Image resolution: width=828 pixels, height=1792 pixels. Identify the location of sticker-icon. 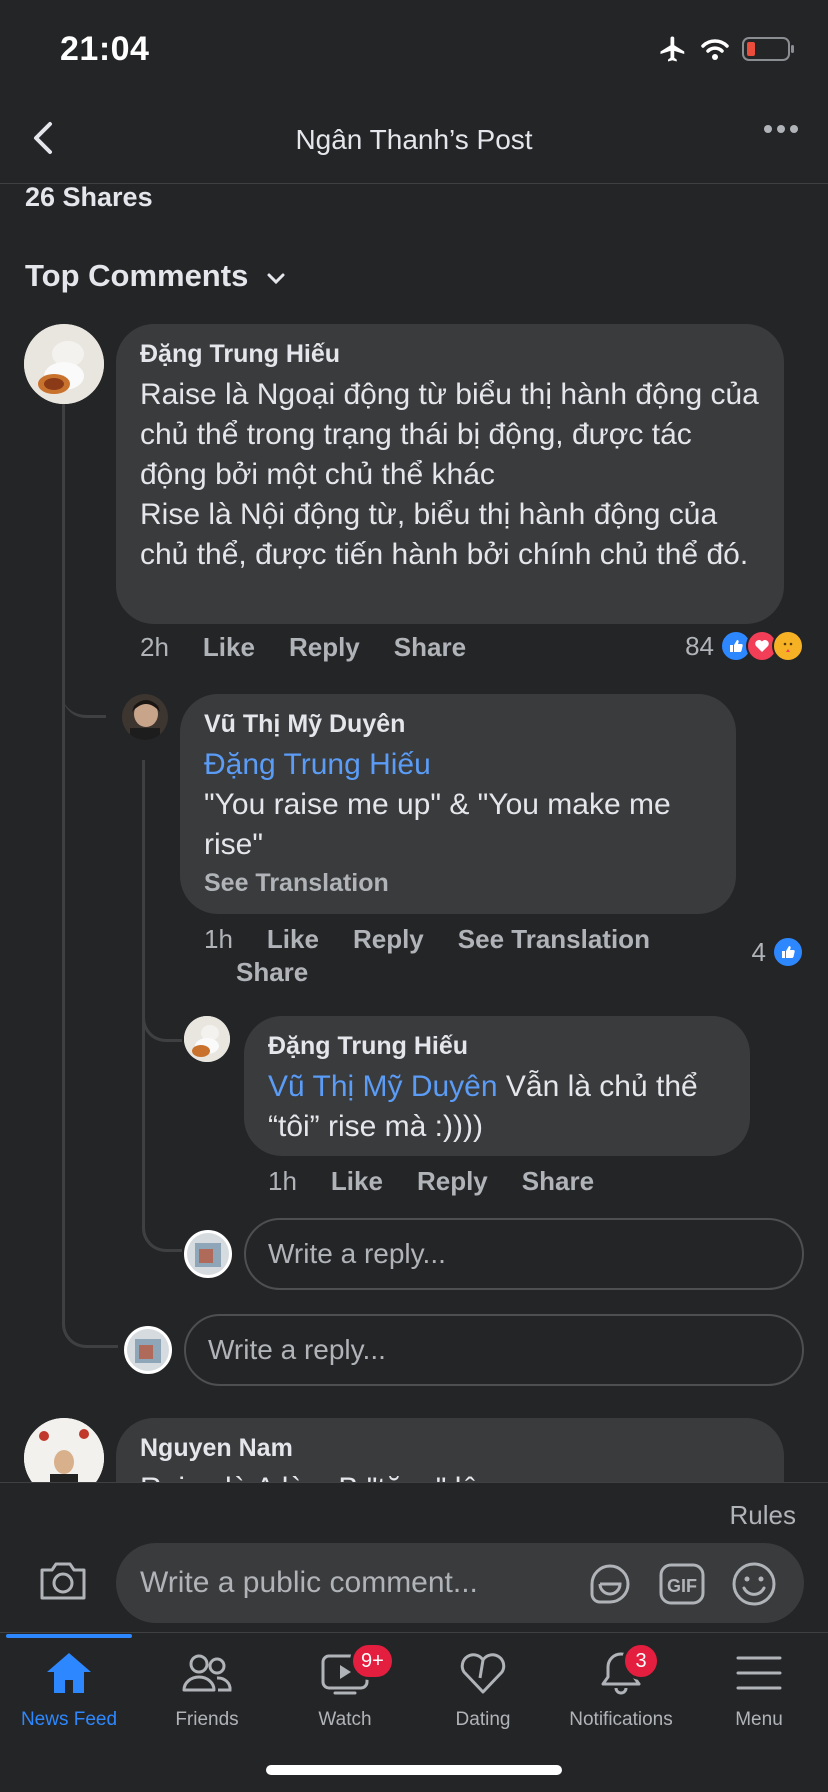
(610, 1586).